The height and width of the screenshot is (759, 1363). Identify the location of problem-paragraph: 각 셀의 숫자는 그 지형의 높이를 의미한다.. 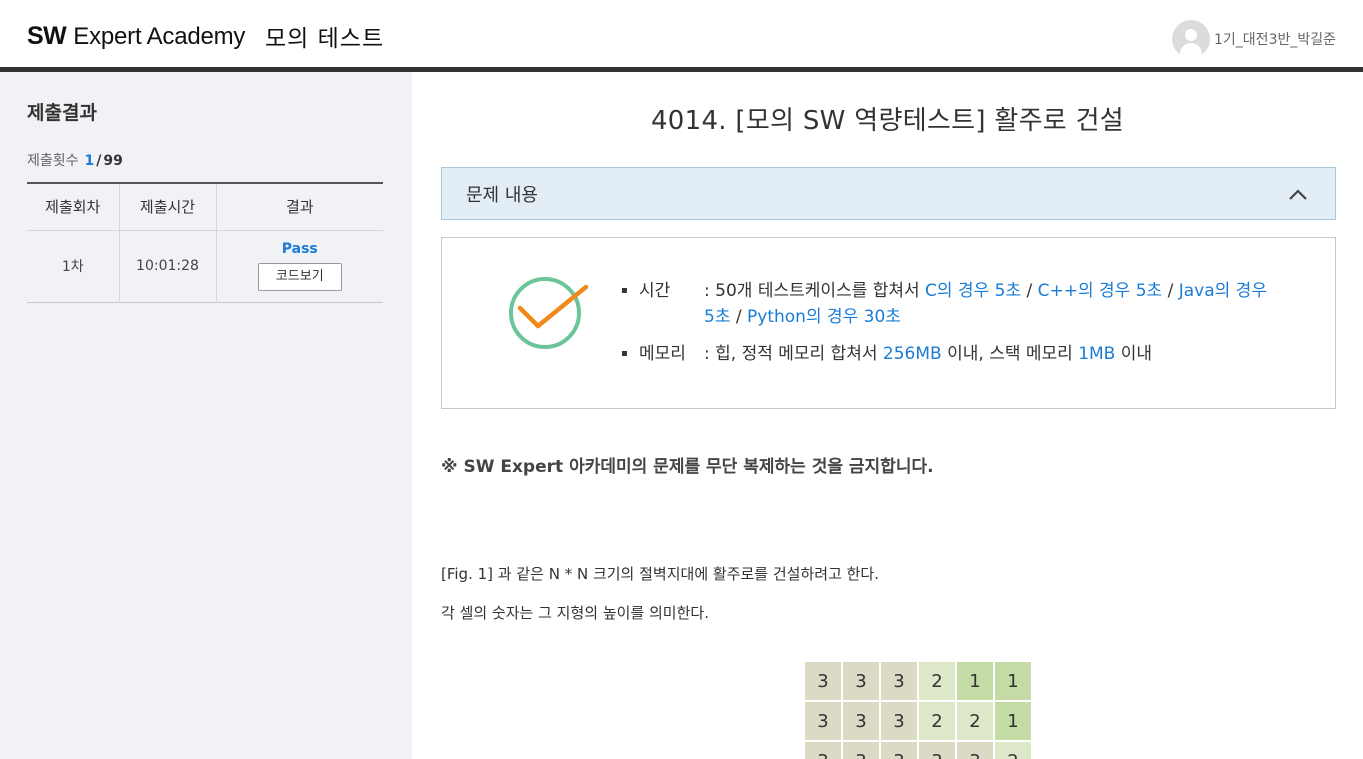
(575, 613).